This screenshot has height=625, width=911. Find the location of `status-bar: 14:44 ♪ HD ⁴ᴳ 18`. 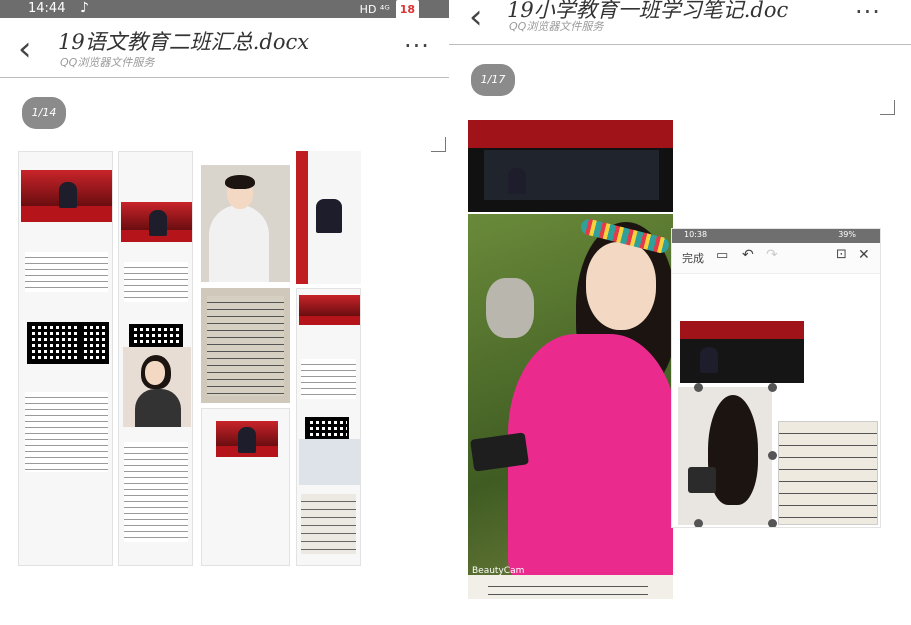

status-bar: 14:44 ♪ HD ⁴ᴳ 18 is located at coordinates (224, 10).